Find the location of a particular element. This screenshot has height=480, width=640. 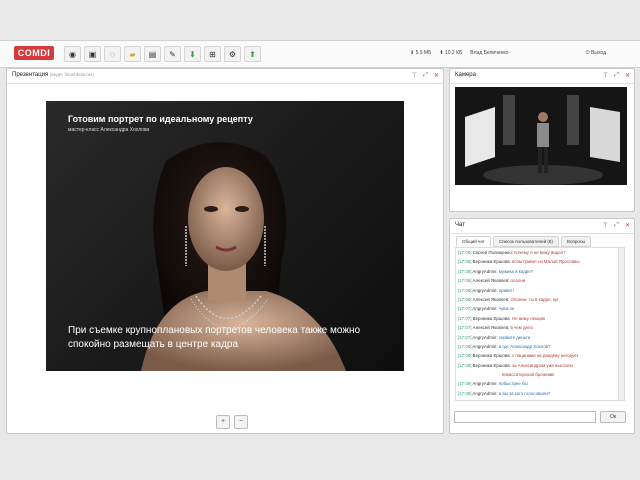

traffic-up: ⬆ 10.2 КБ is located at coordinates (451, 53).